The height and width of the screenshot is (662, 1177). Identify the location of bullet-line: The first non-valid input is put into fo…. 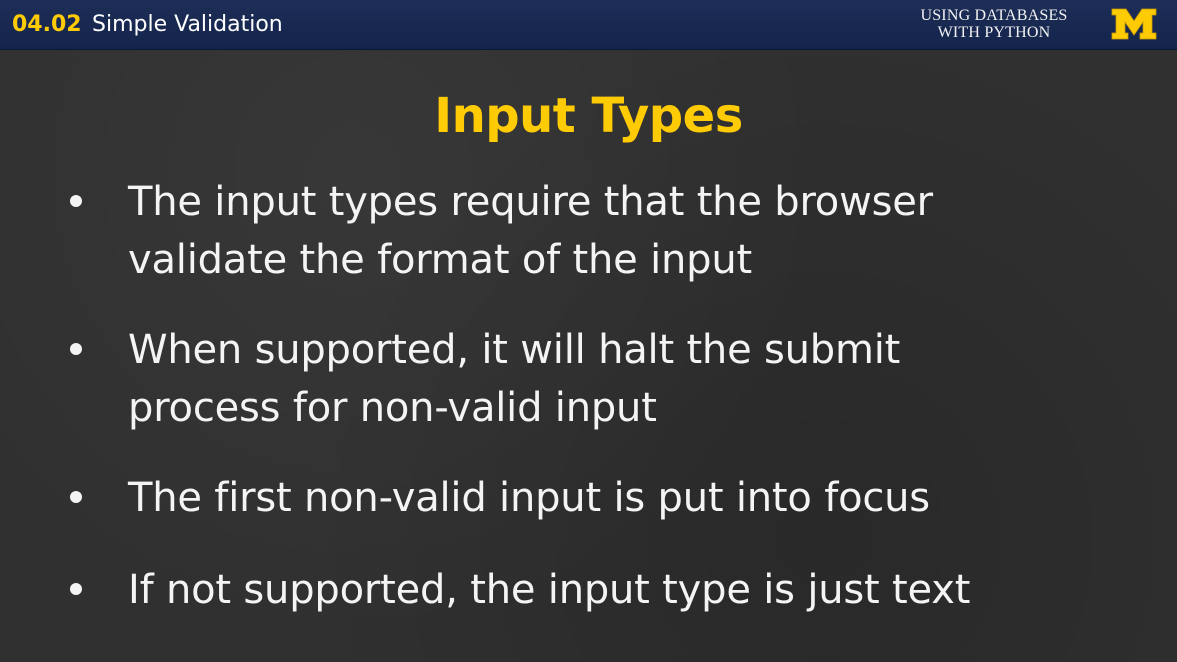
(529, 498).